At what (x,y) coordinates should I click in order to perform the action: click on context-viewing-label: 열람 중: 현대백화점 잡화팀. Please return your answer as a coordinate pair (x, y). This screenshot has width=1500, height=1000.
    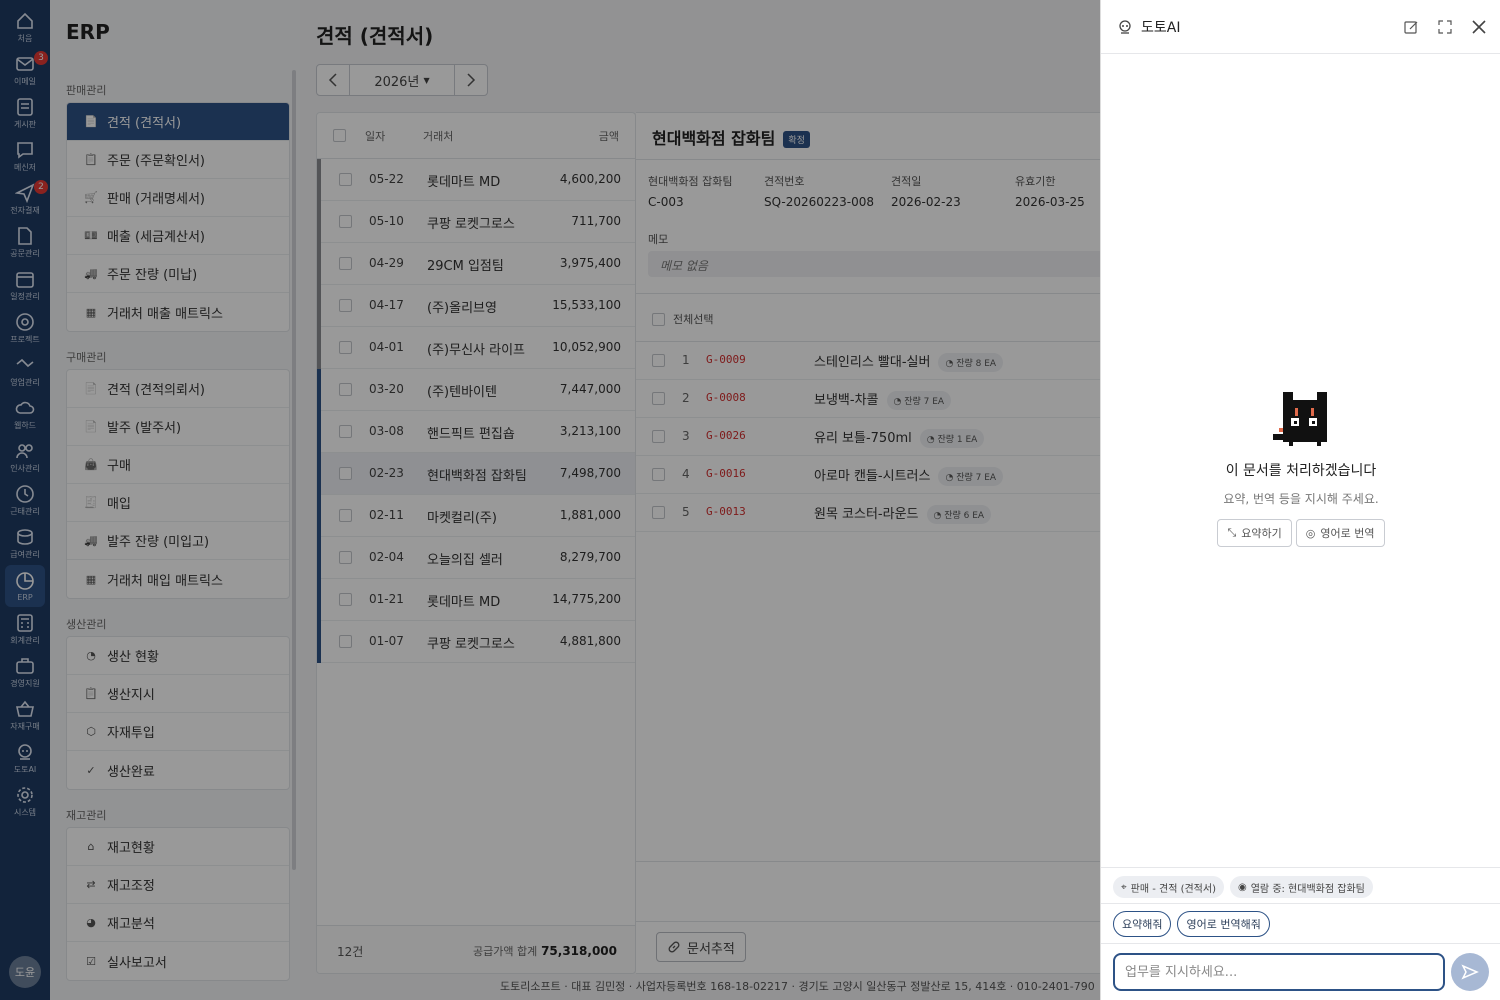
    Looking at the image, I should click on (1307, 889).